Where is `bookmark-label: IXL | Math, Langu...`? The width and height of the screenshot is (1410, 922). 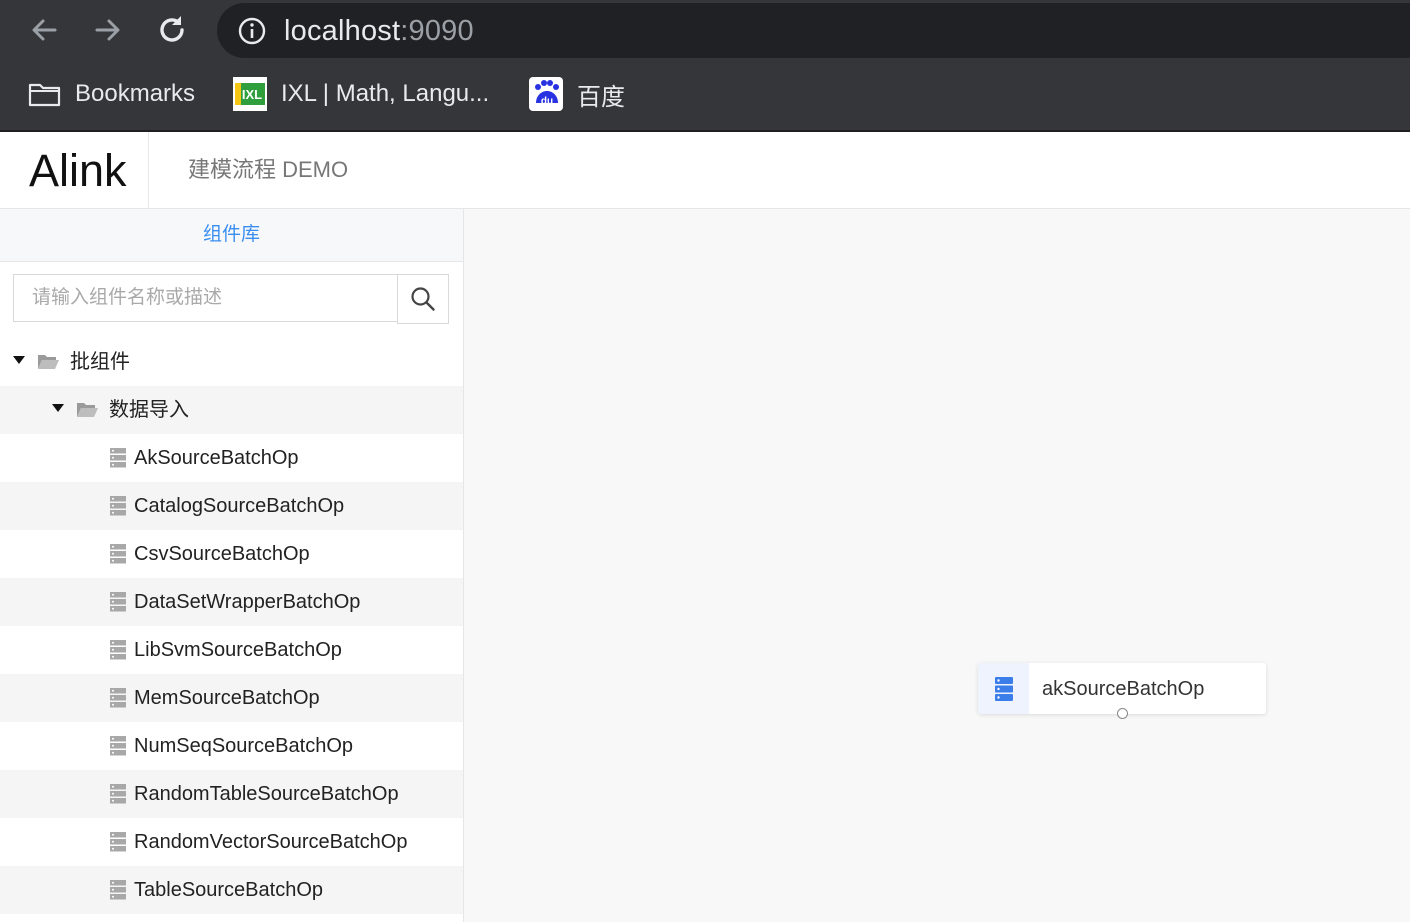
bookmark-label: IXL | Math, Langu... is located at coordinates (385, 93).